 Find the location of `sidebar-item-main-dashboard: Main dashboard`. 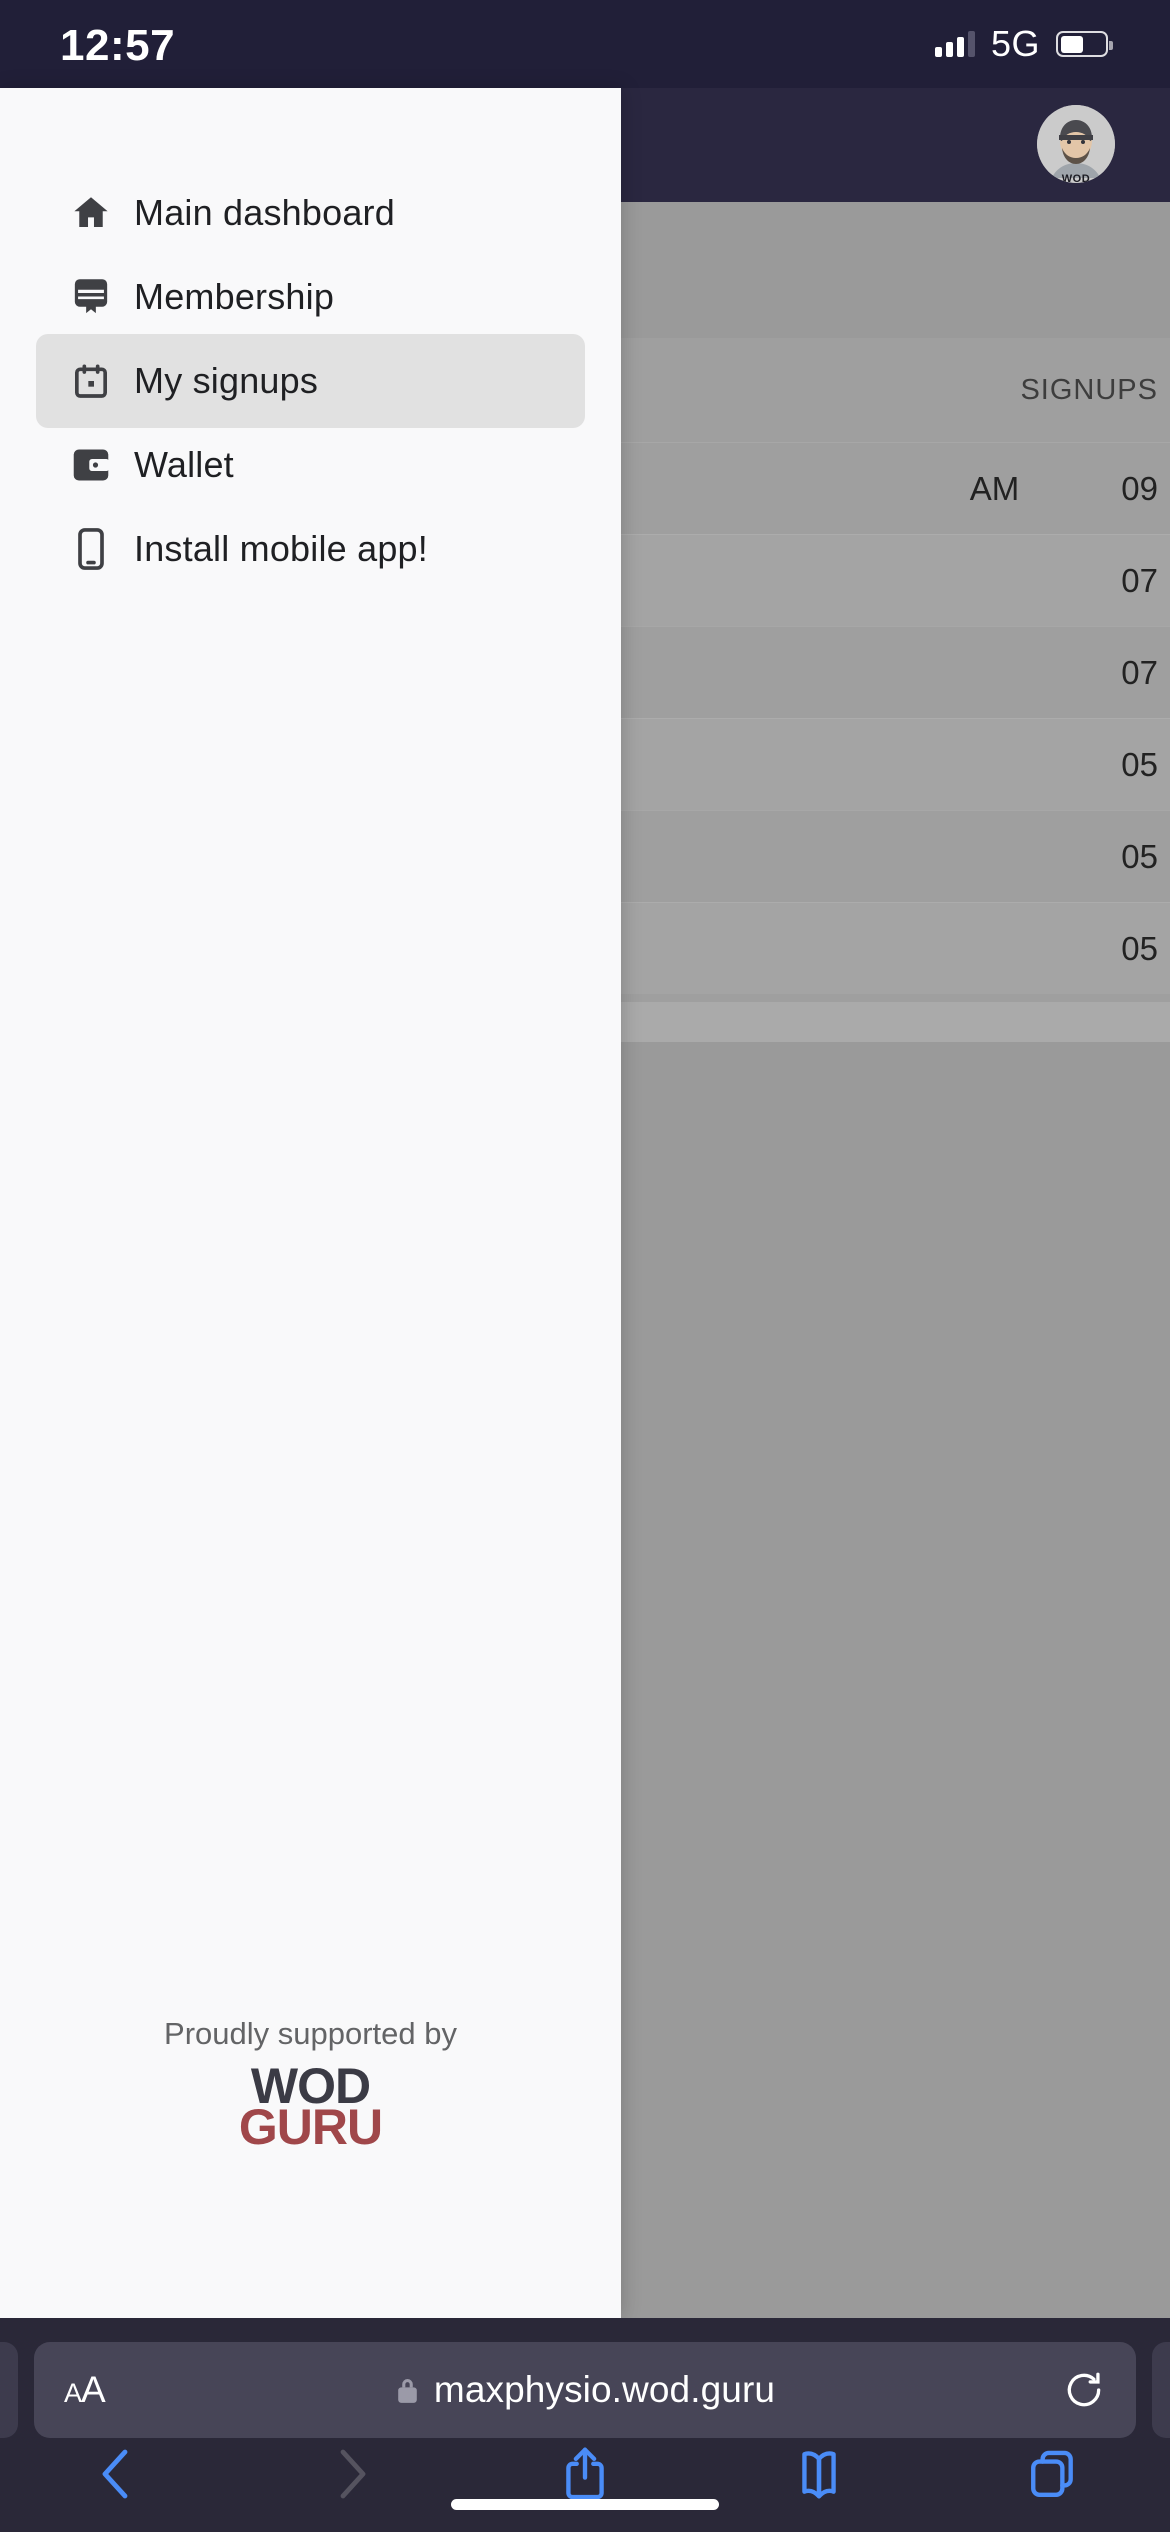

sidebar-item-main-dashboard: Main dashboard is located at coordinates (310, 213).